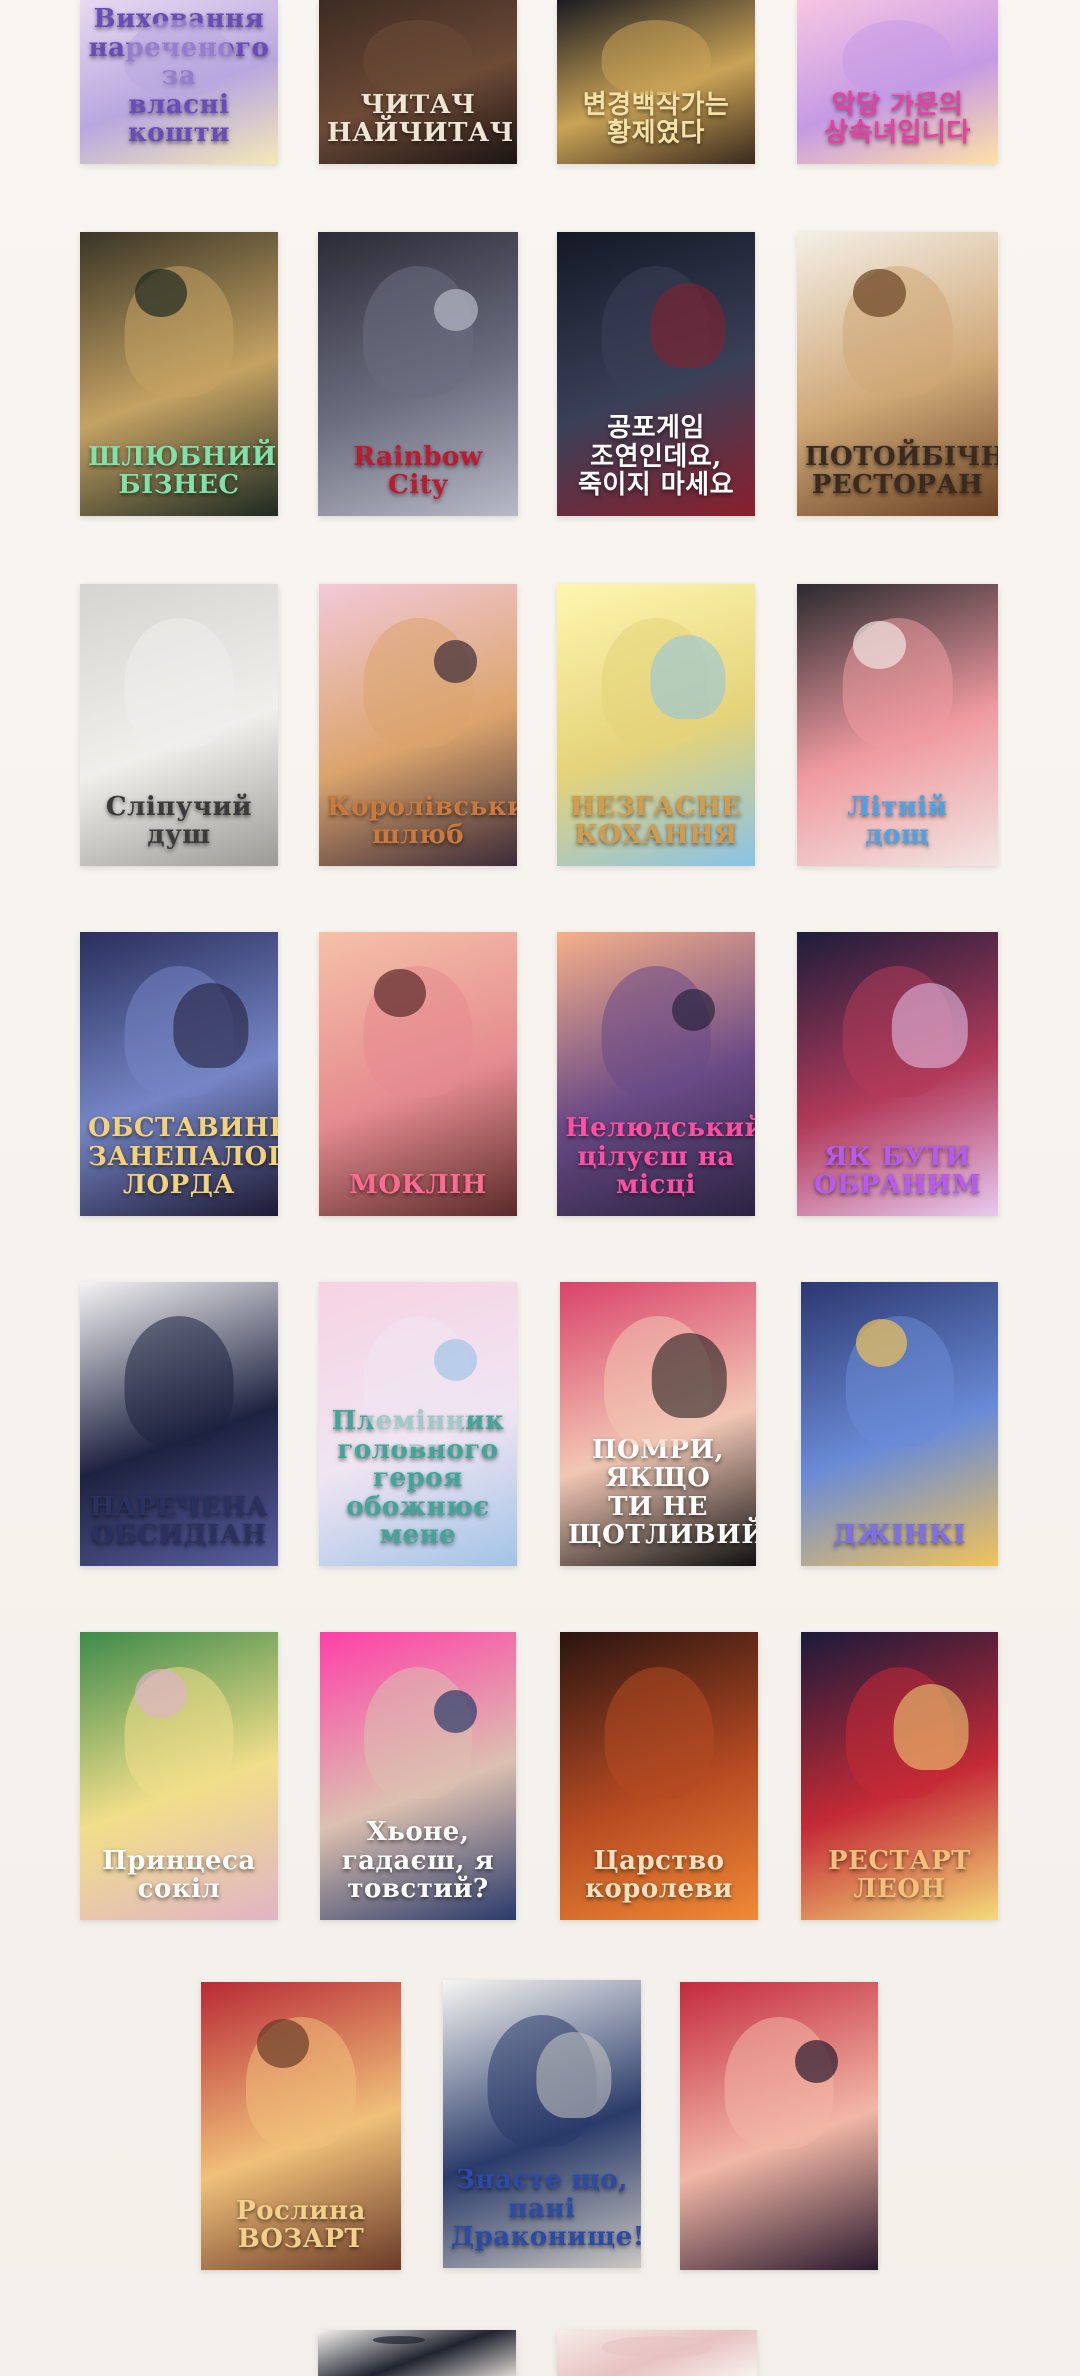 This screenshot has width=1080, height=2376. I want to click on cover-title: НАРЕЧЕНА ОБСИДІАН, so click(179, 1521).